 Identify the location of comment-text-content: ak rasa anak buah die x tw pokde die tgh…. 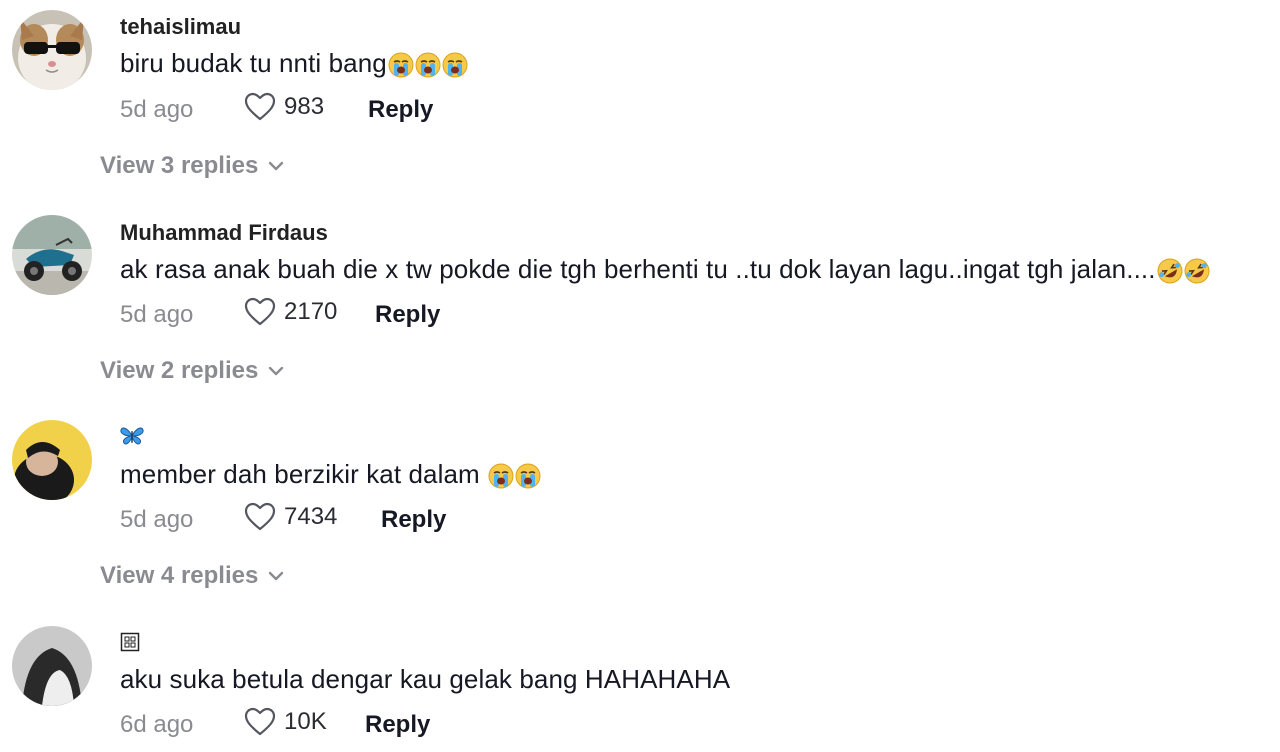
(638, 269).